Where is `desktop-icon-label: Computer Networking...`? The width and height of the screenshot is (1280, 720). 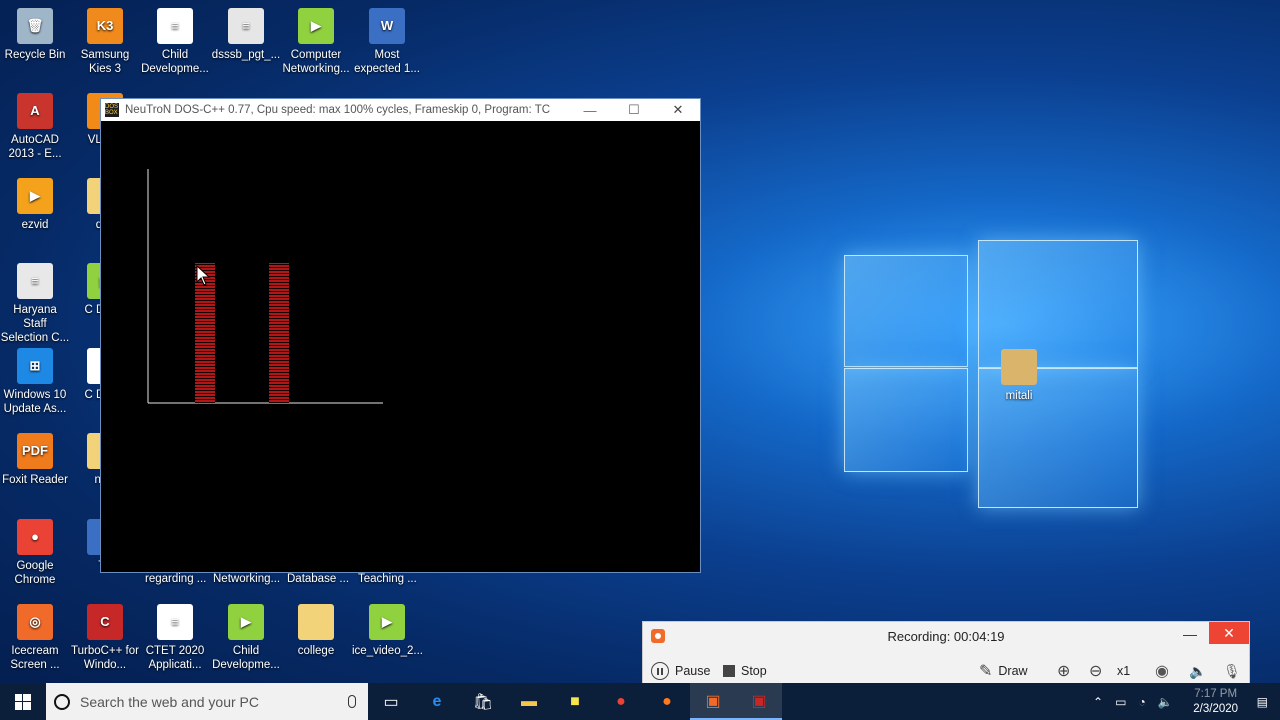
desktop-icon-label: Computer Networking... is located at coordinates (316, 62).